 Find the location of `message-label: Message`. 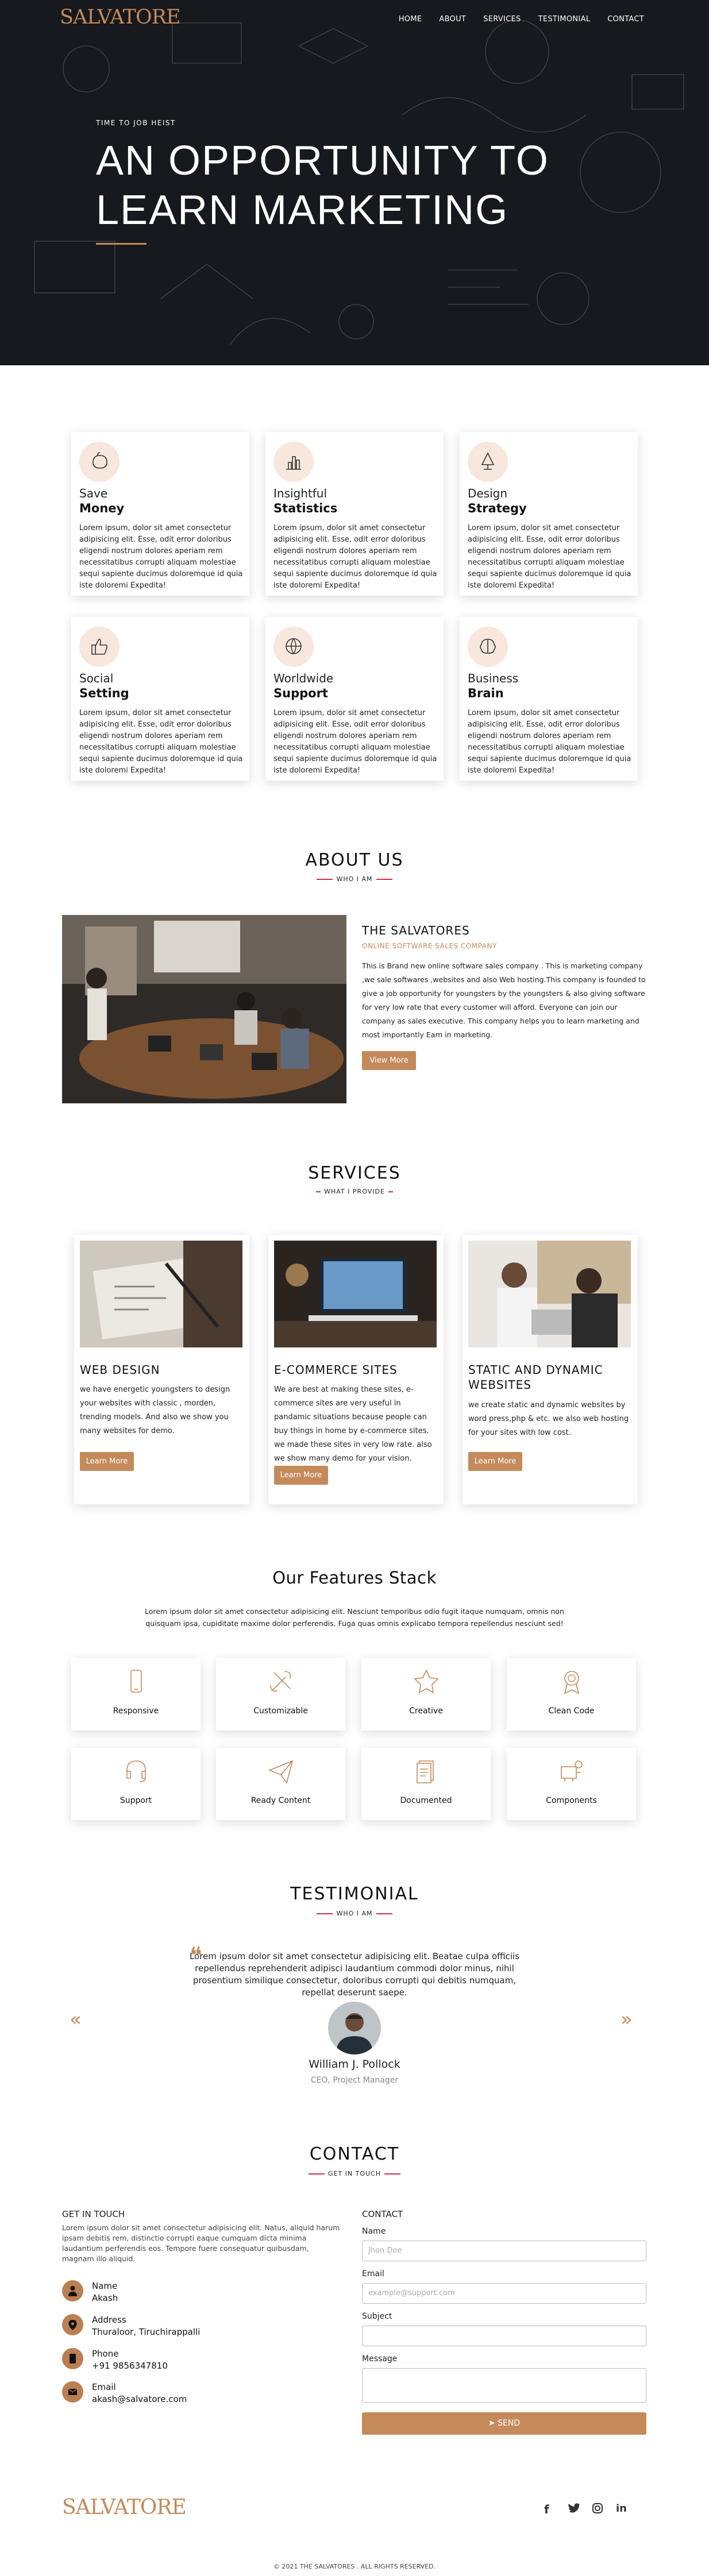

message-label: Message is located at coordinates (380, 2358).